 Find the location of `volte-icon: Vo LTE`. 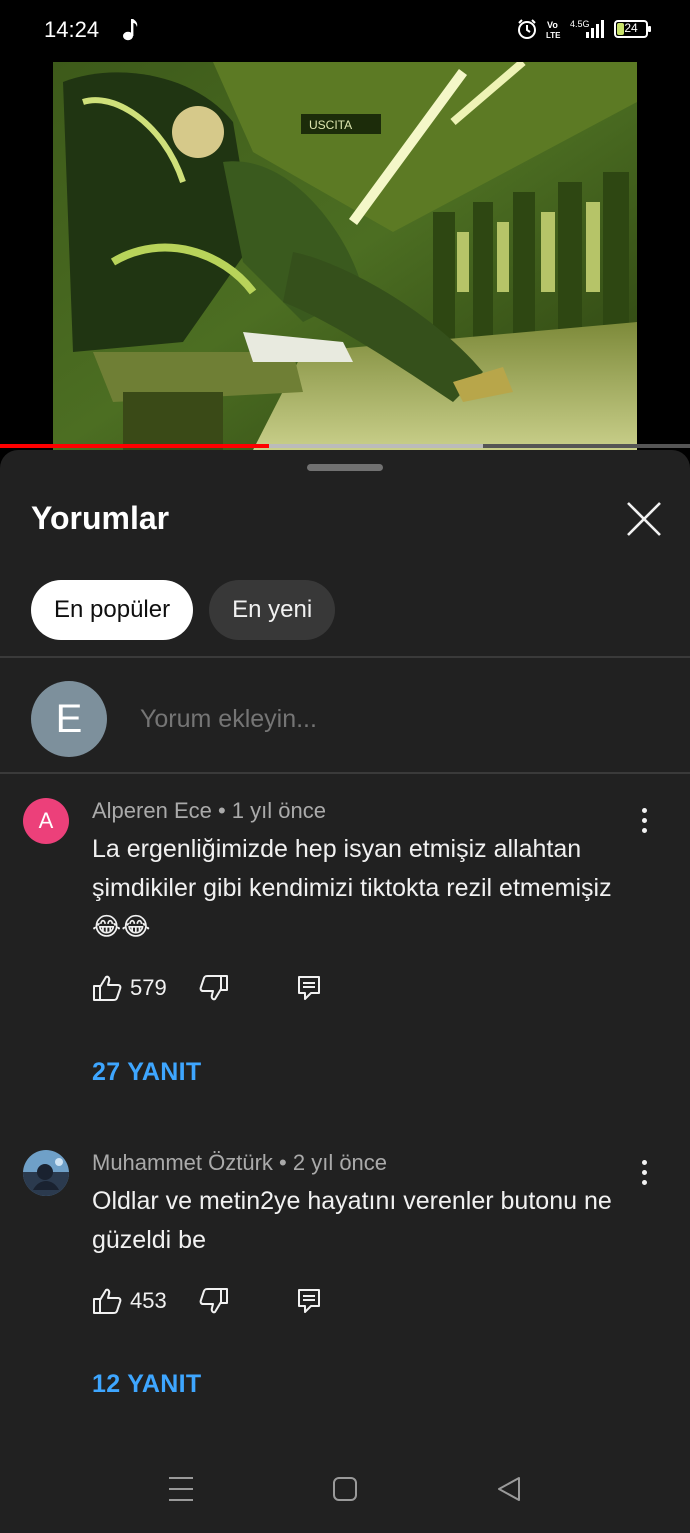

volte-icon: Vo LTE is located at coordinates (553, 30).